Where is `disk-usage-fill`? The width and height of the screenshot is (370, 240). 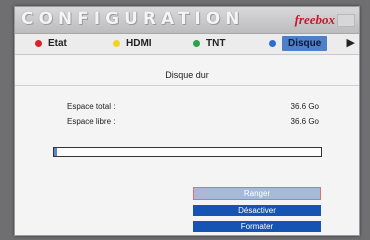 disk-usage-fill is located at coordinates (55, 152).